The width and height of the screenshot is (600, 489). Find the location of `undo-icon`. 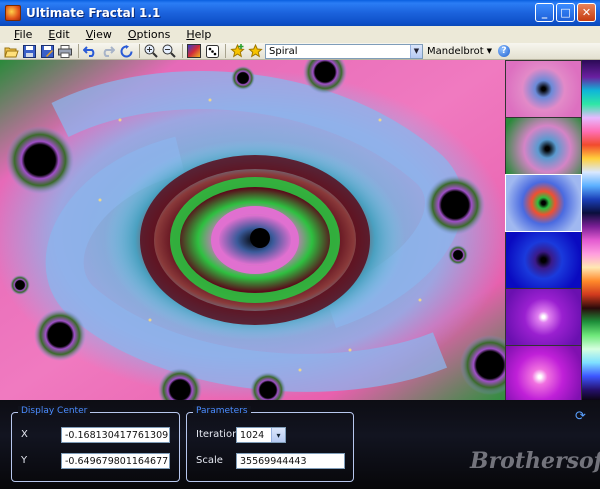

undo-icon is located at coordinates (90, 51).